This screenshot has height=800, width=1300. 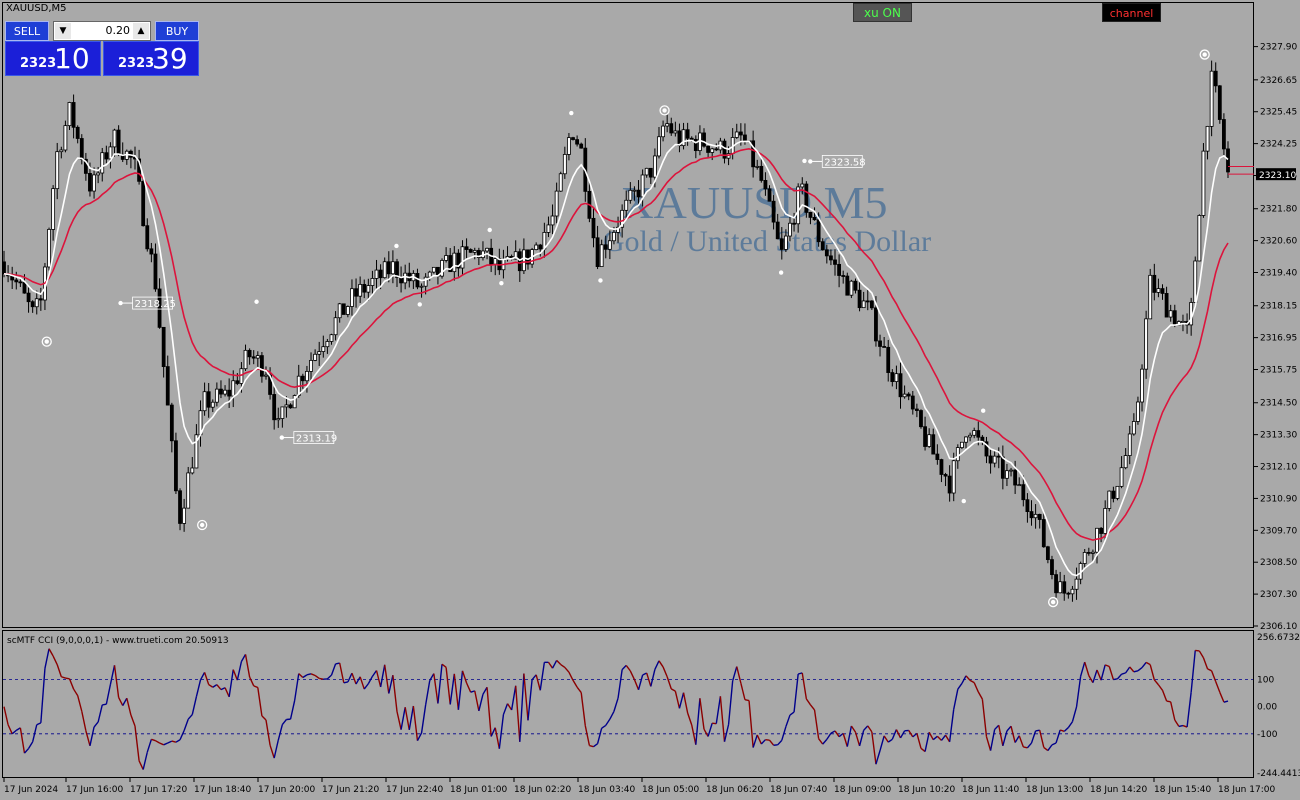 What do you see at coordinates (27, 31) in the screenshot?
I see `sell-button: SELL` at bounding box center [27, 31].